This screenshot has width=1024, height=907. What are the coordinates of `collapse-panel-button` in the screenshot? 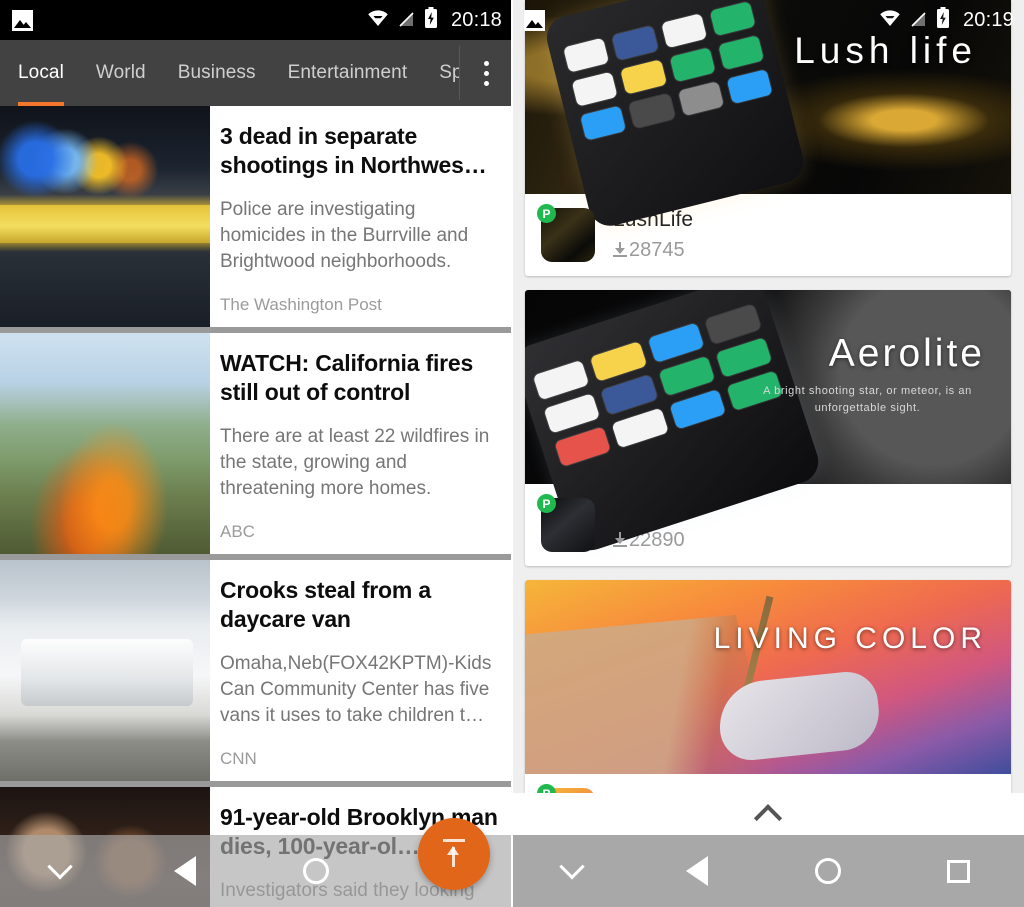 It's located at (768, 814).